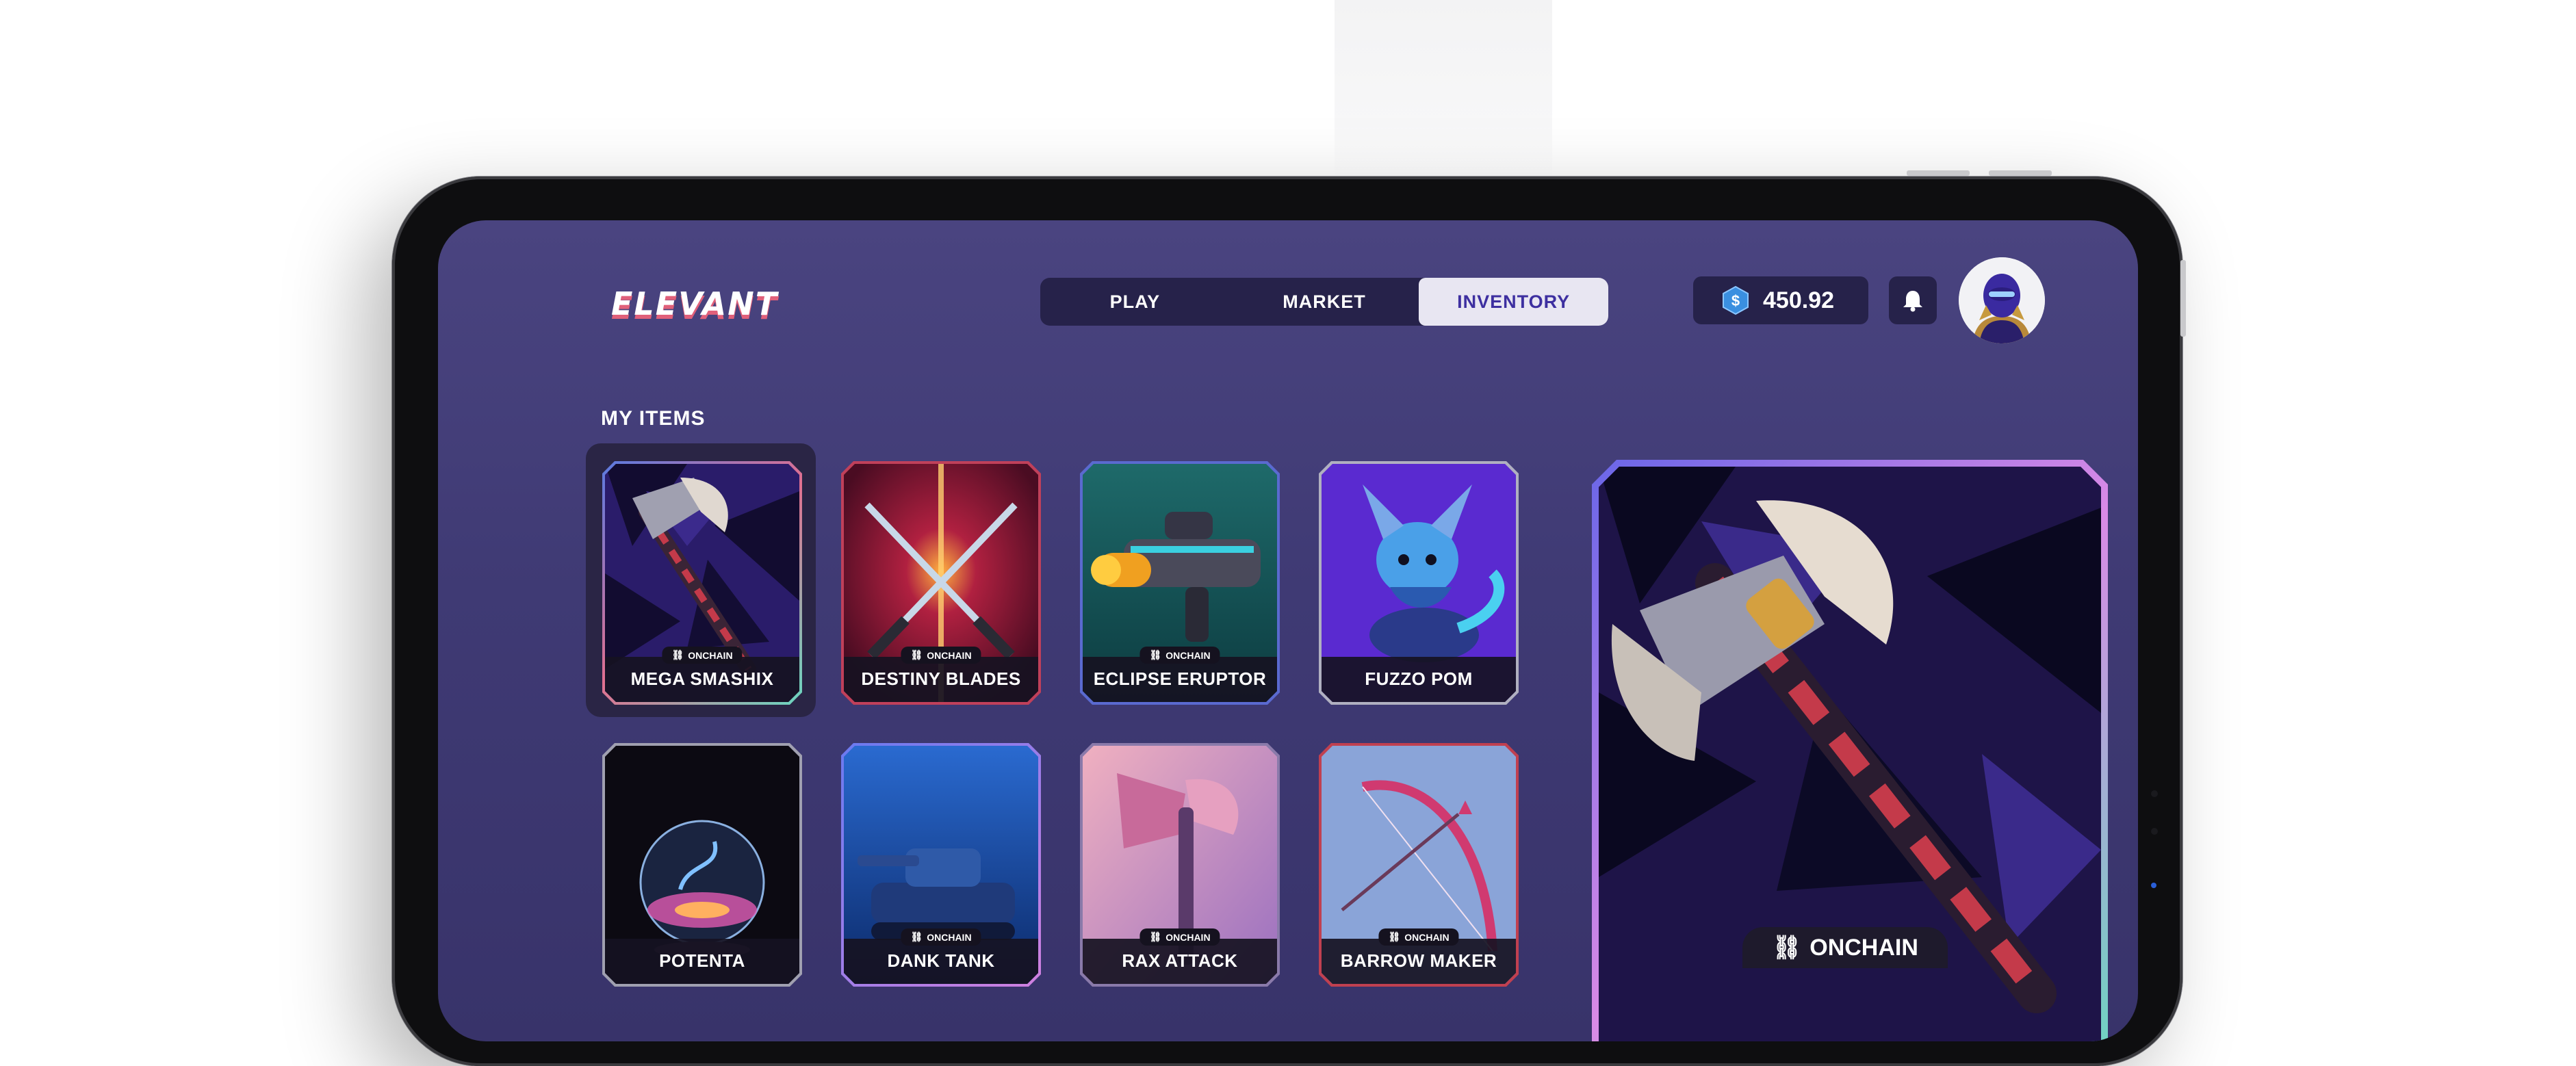  Describe the element at coordinates (1938, 173) in the screenshot. I see `tablet-top-button` at that location.